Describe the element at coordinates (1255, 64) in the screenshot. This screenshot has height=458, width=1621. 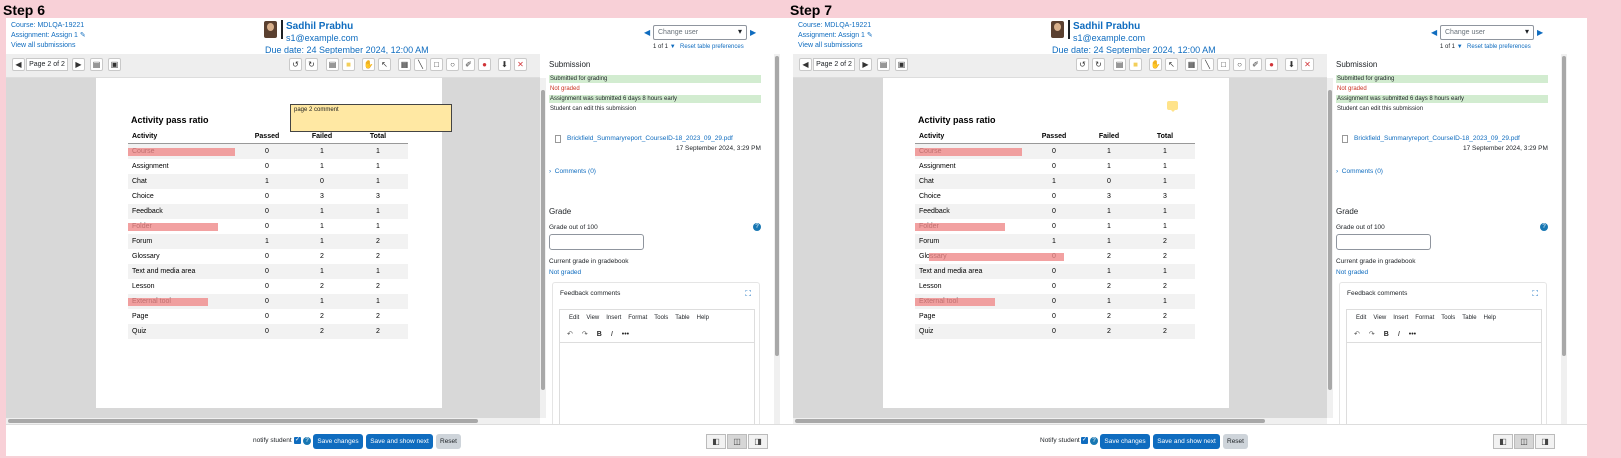
I see `pen-icon: ✐` at that location.